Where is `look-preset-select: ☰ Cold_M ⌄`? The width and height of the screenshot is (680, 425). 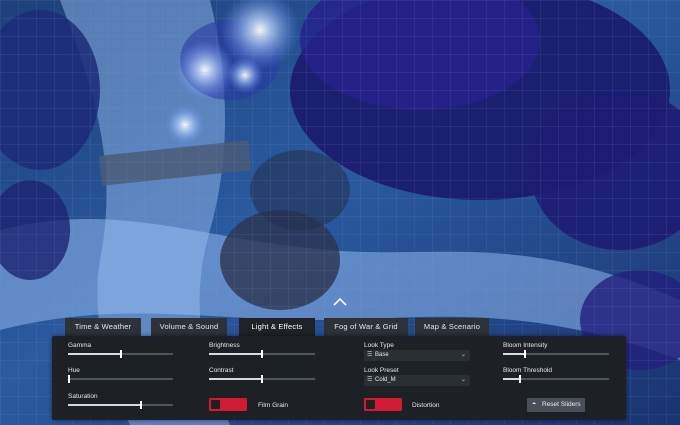
look-preset-select: ☰ Cold_M ⌄ is located at coordinates (417, 380).